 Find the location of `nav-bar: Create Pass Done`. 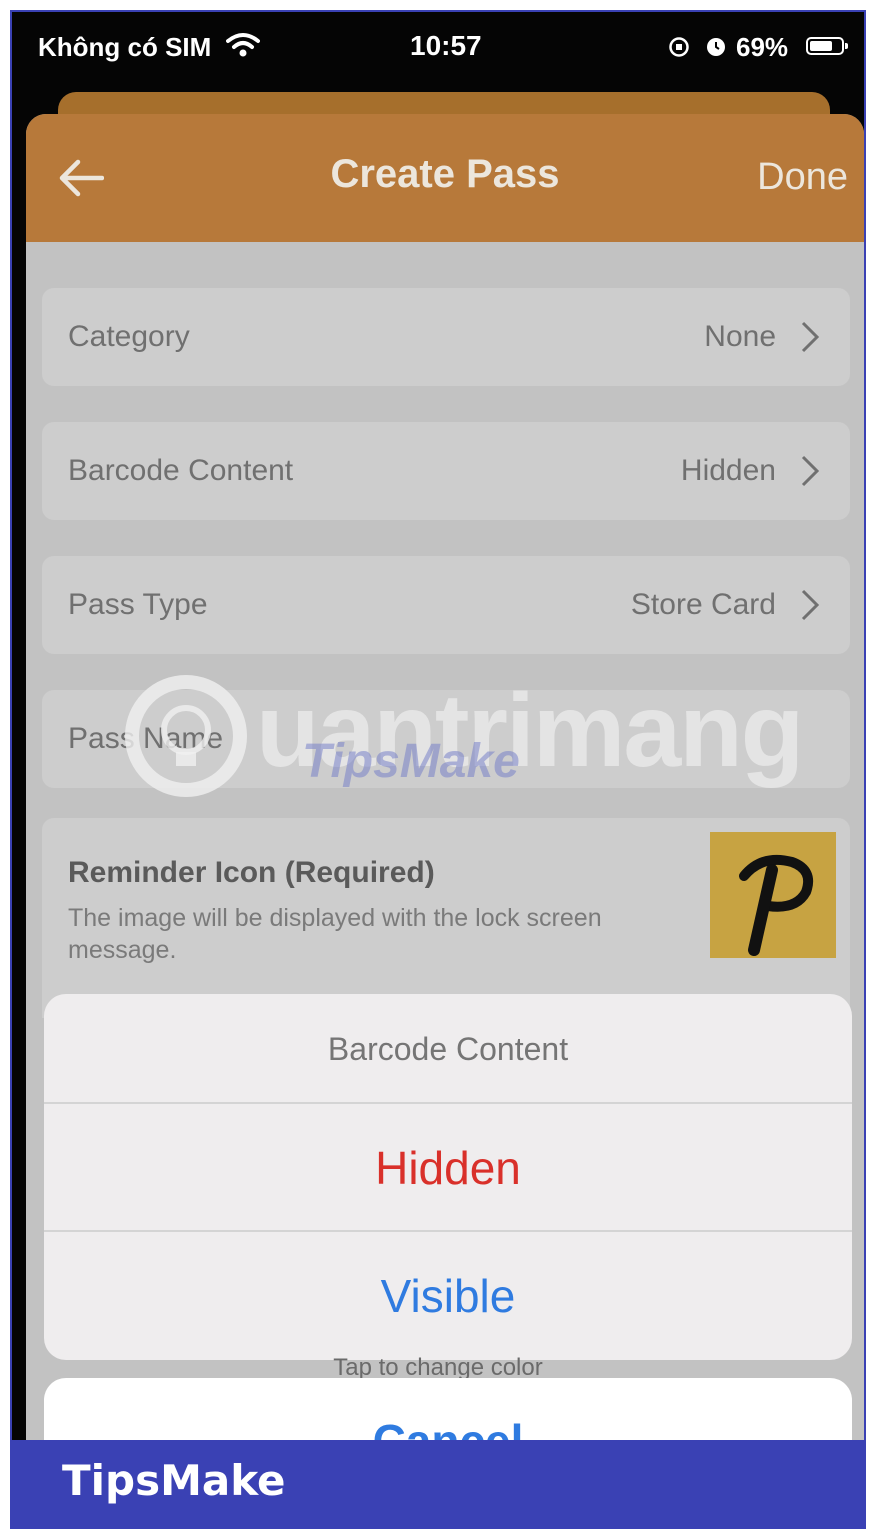

nav-bar: Create Pass Done is located at coordinates (445, 178).